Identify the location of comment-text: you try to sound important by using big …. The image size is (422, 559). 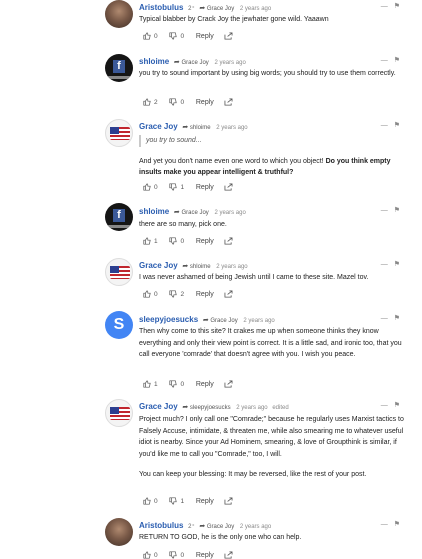
(267, 73).